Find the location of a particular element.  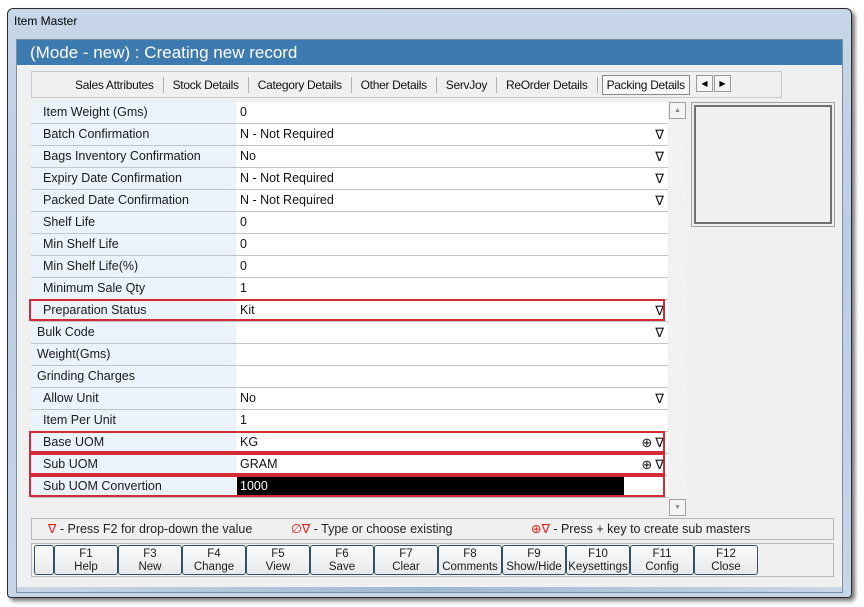

fkey-key-label: F6 is located at coordinates (342, 554).